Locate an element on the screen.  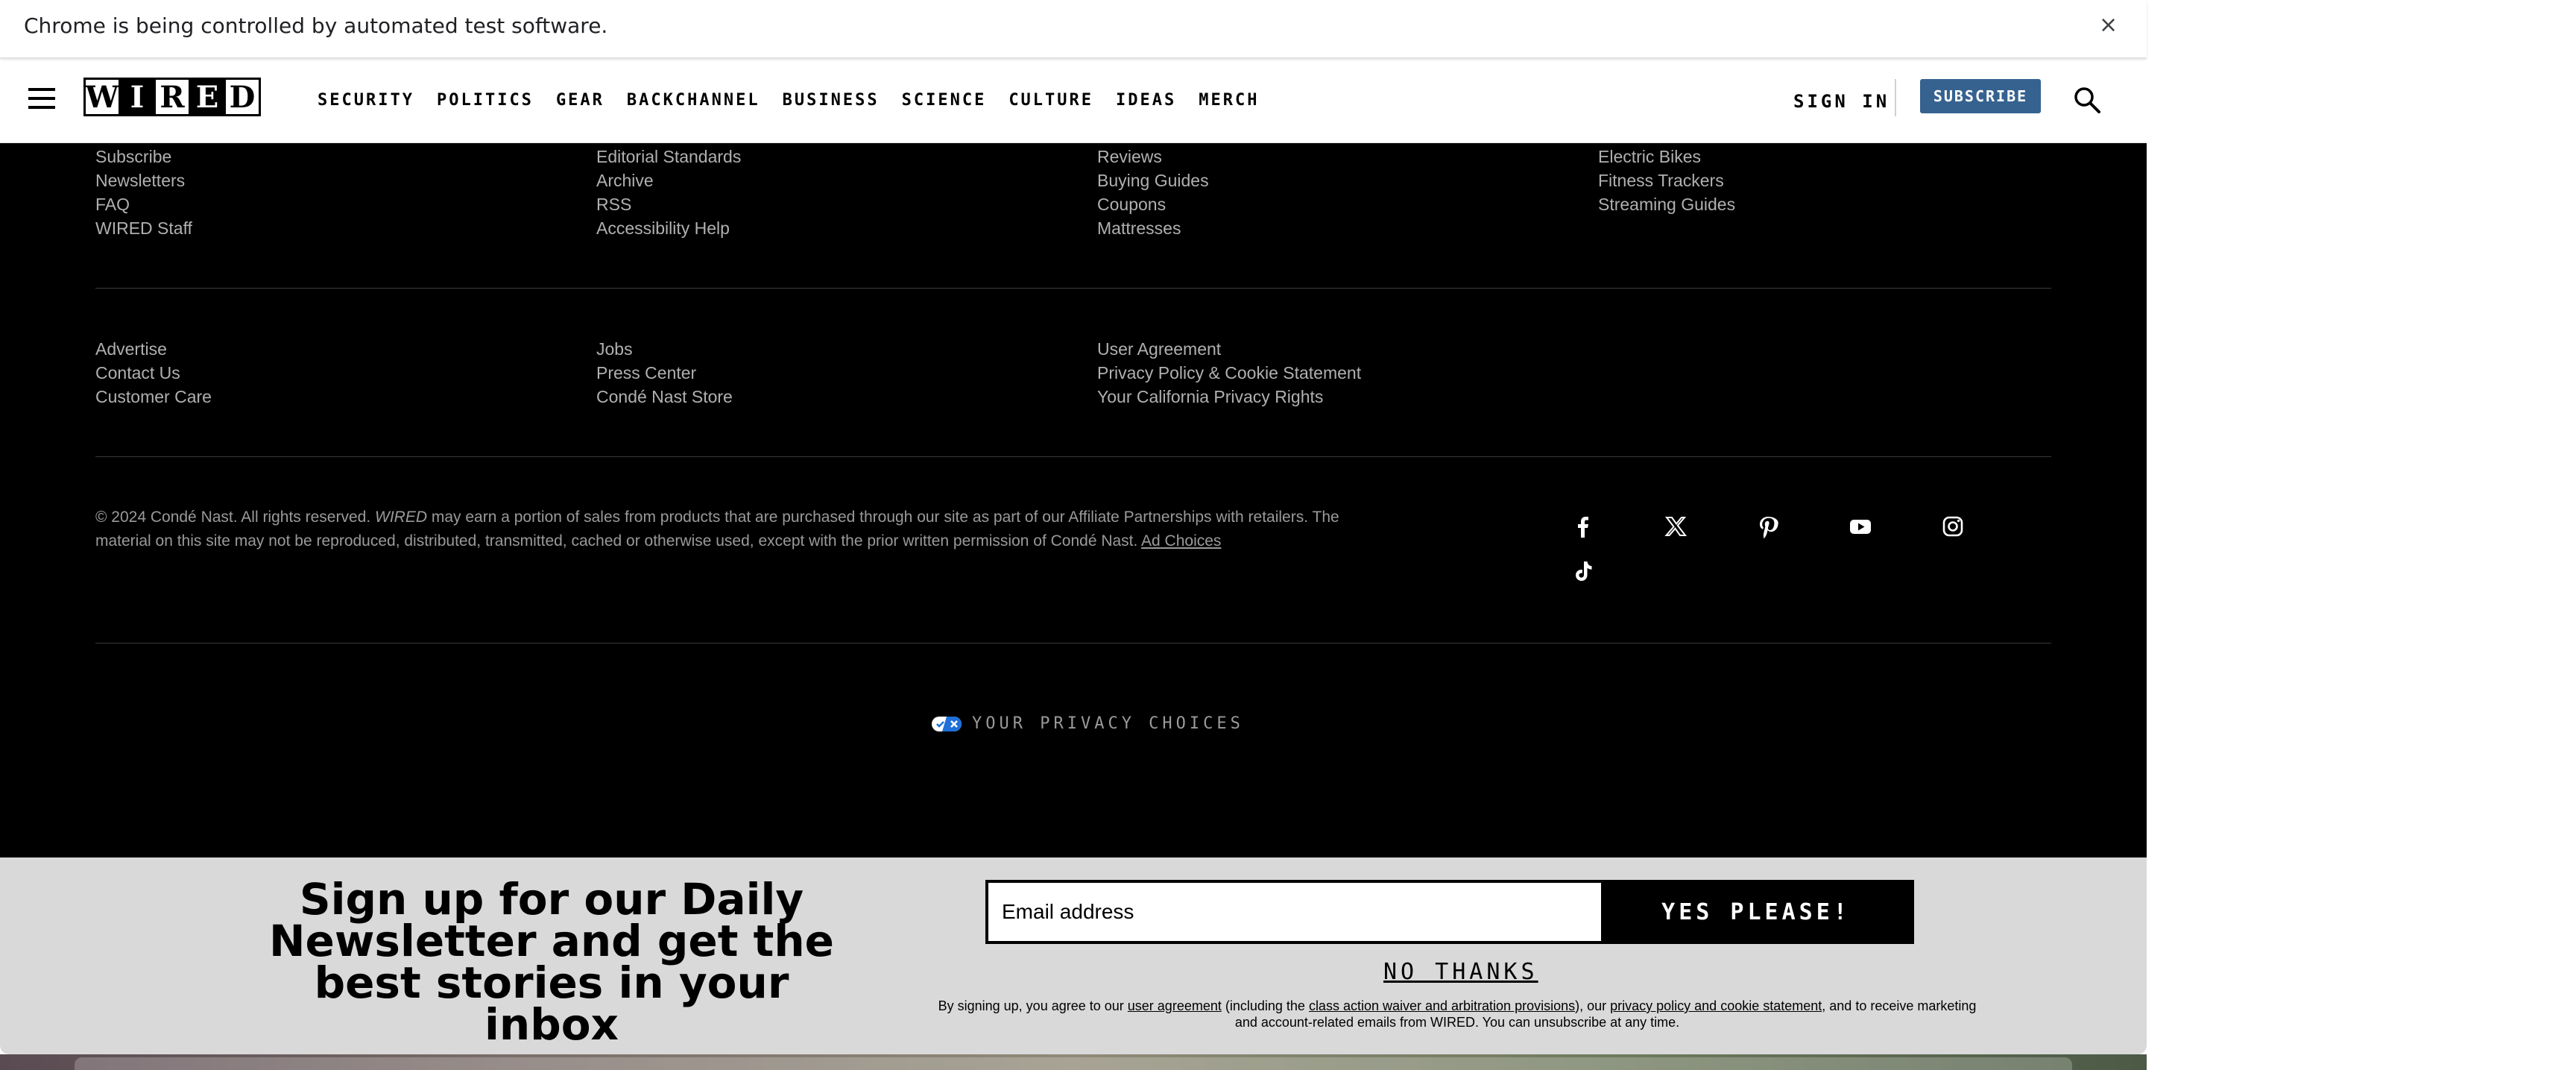
footer-link: Contact Us is located at coordinates (153, 373).